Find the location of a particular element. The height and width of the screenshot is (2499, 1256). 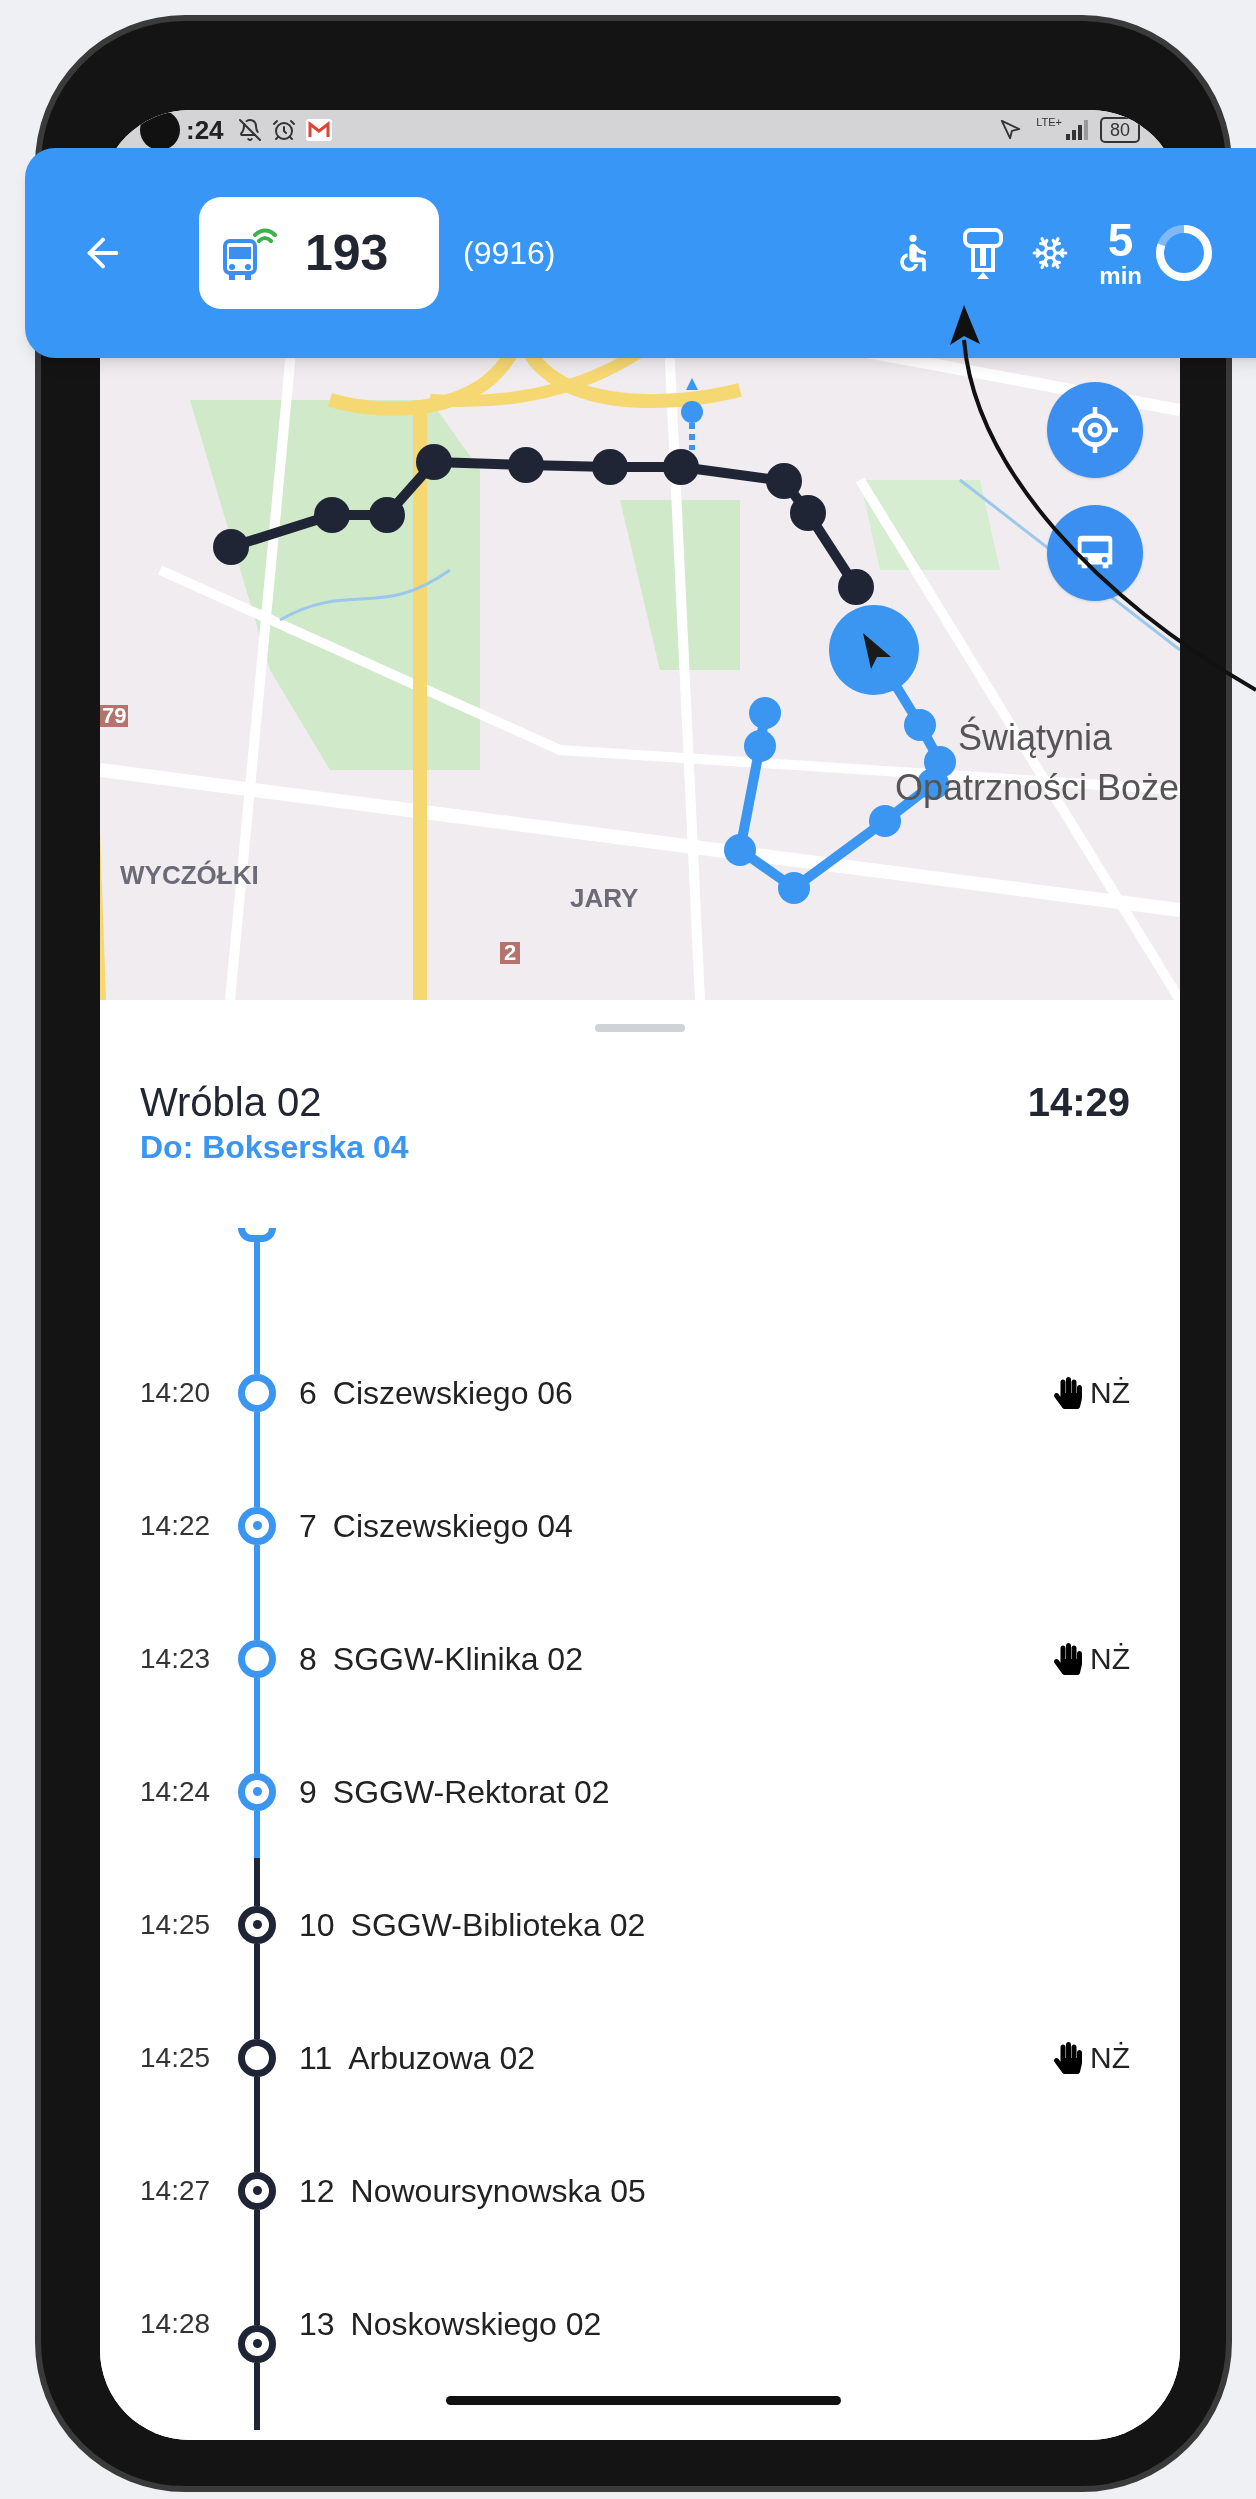

map-label: 79 is located at coordinates (114, 716).